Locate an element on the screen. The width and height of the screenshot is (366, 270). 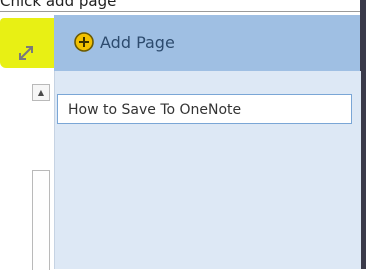
scrollbar-thumb is located at coordinates (41, 220).